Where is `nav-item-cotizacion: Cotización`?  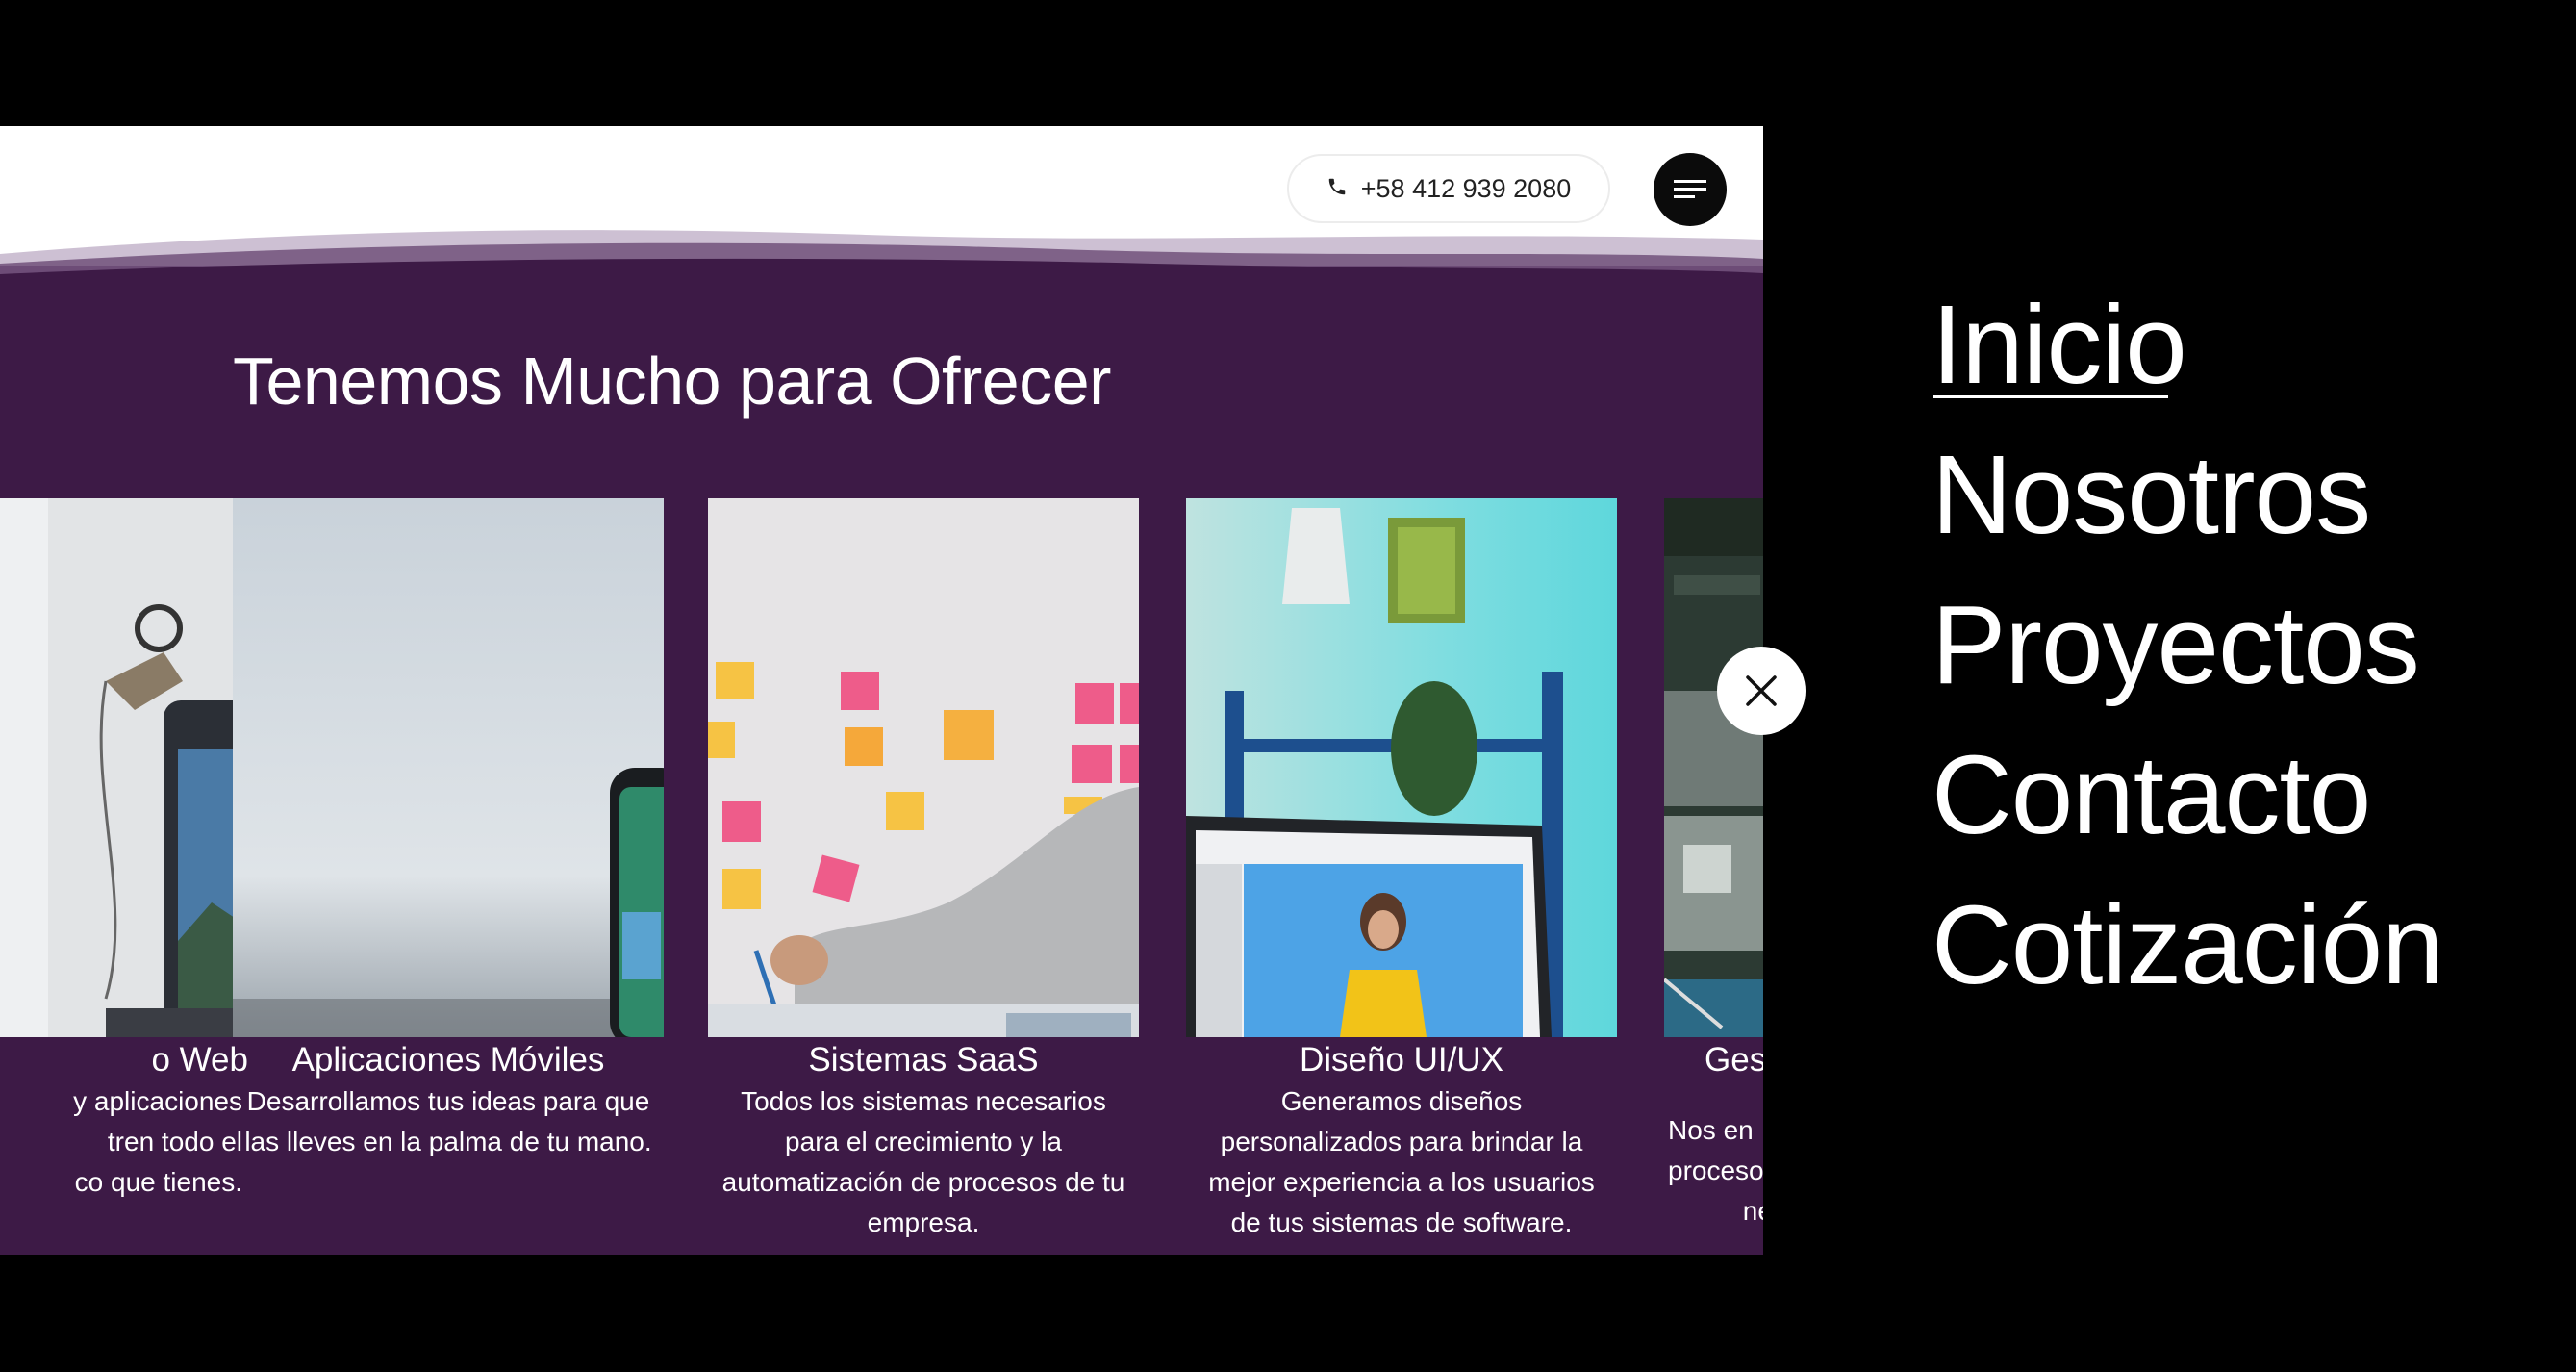
nav-item-cotizacion: Cotización is located at coordinates (2188, 945).